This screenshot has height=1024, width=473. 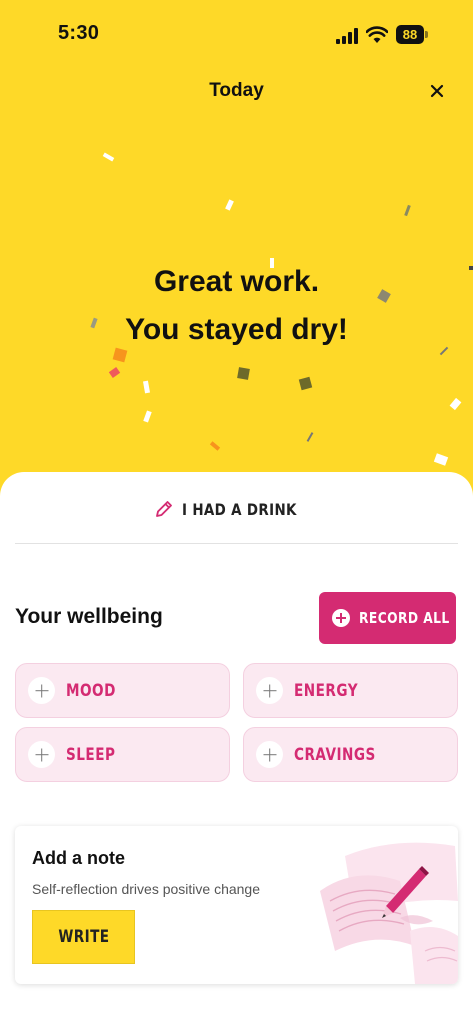 I want to click on energy-tile: ENERGY, so click(x=350, y=690).